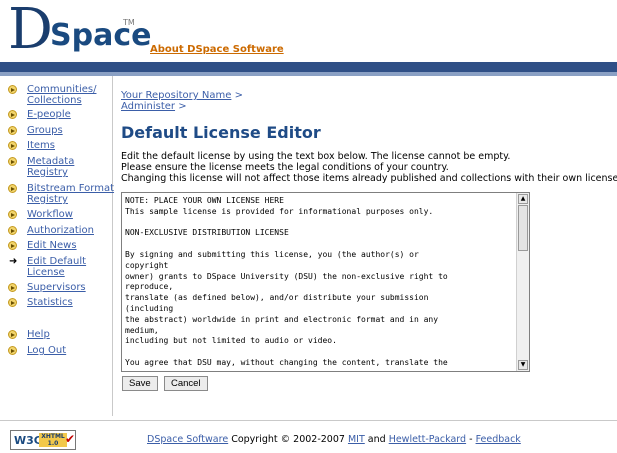  Describe the element at coordinates (74, 267) in the screenshot. I see `sidebar-item-label: Edit Default License` at that location.